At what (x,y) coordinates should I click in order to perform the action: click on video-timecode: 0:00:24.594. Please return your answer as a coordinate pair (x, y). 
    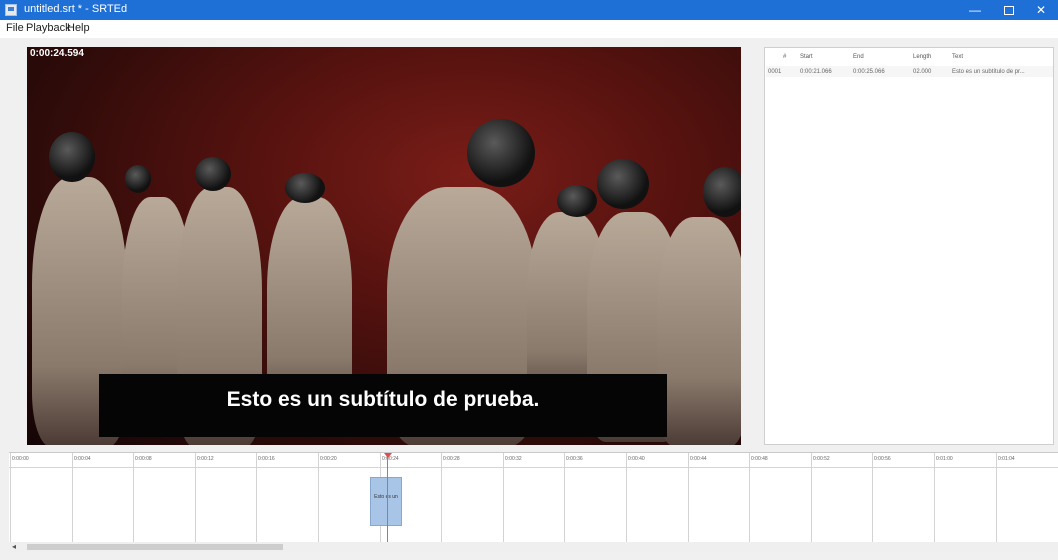
    Looking at the image, I should click on (57, 53).